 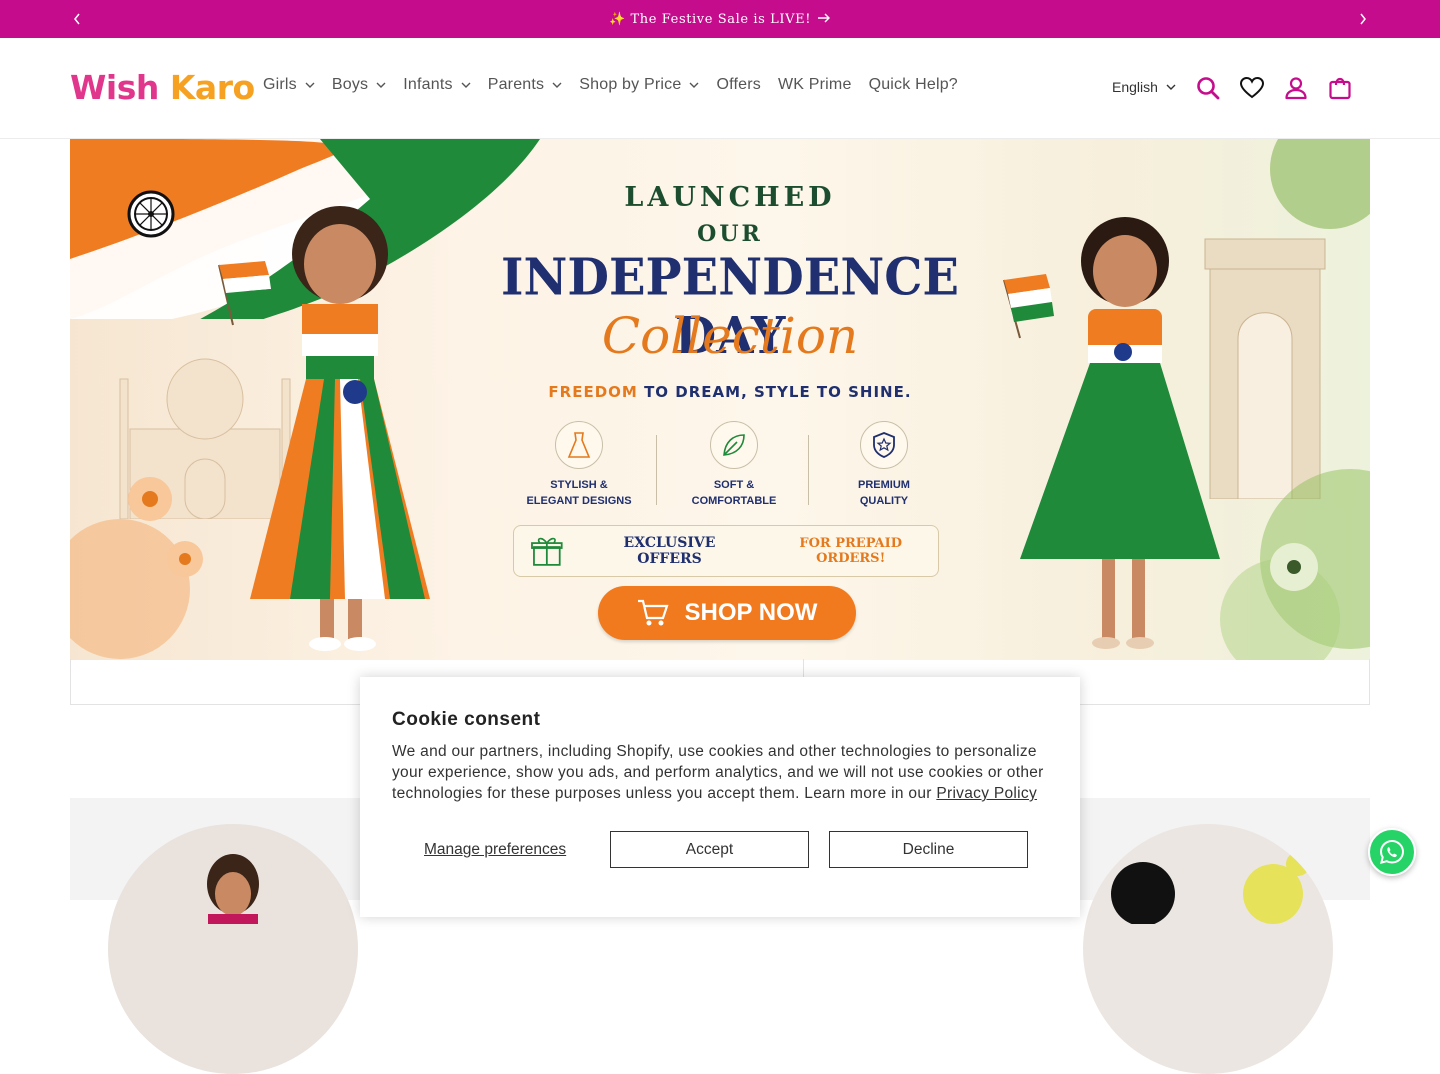 I want to click on foliage-decoration, so click(x=1295, y=399).